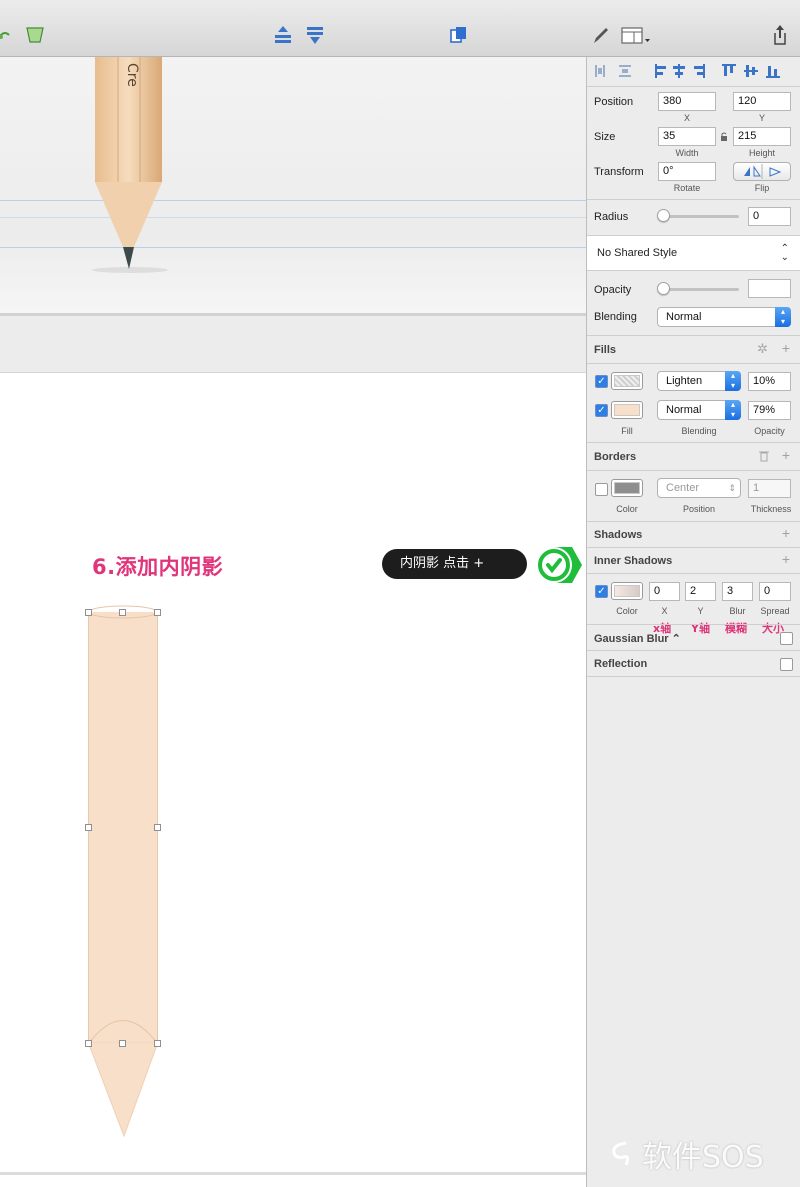 The image size is (800, 1187). What do you see at coordinates (687, 188) in the screenshot?
I see `rotate-caption: Rotate` at bounding box center [687, 188].